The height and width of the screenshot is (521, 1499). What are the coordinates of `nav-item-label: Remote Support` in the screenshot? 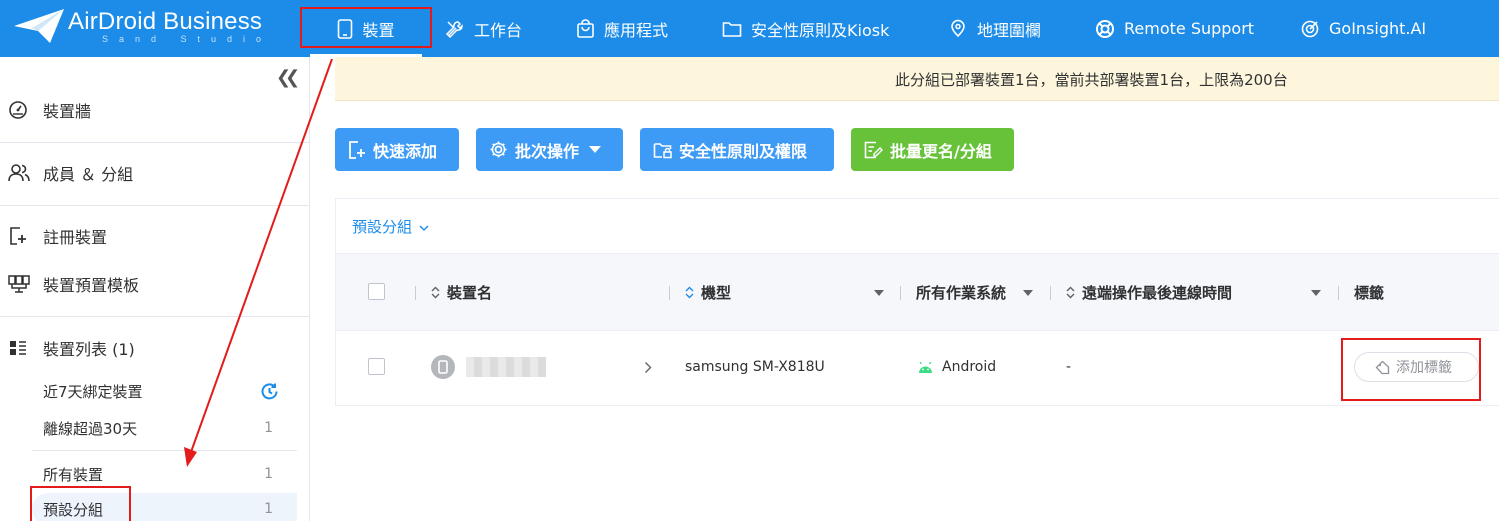 It's located at (1189, 28).